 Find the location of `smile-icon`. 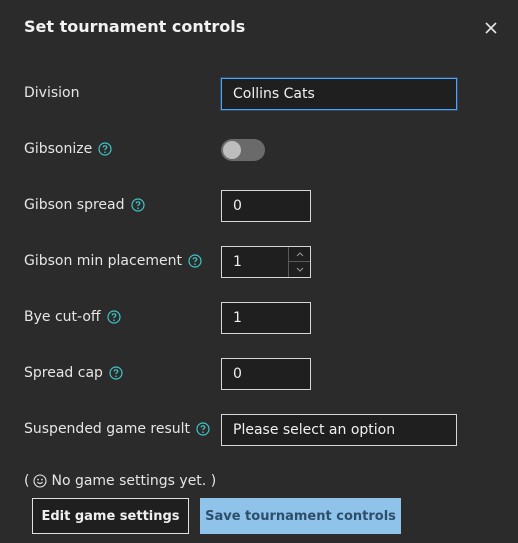

smile-icon is located at coordinates (40, 481).